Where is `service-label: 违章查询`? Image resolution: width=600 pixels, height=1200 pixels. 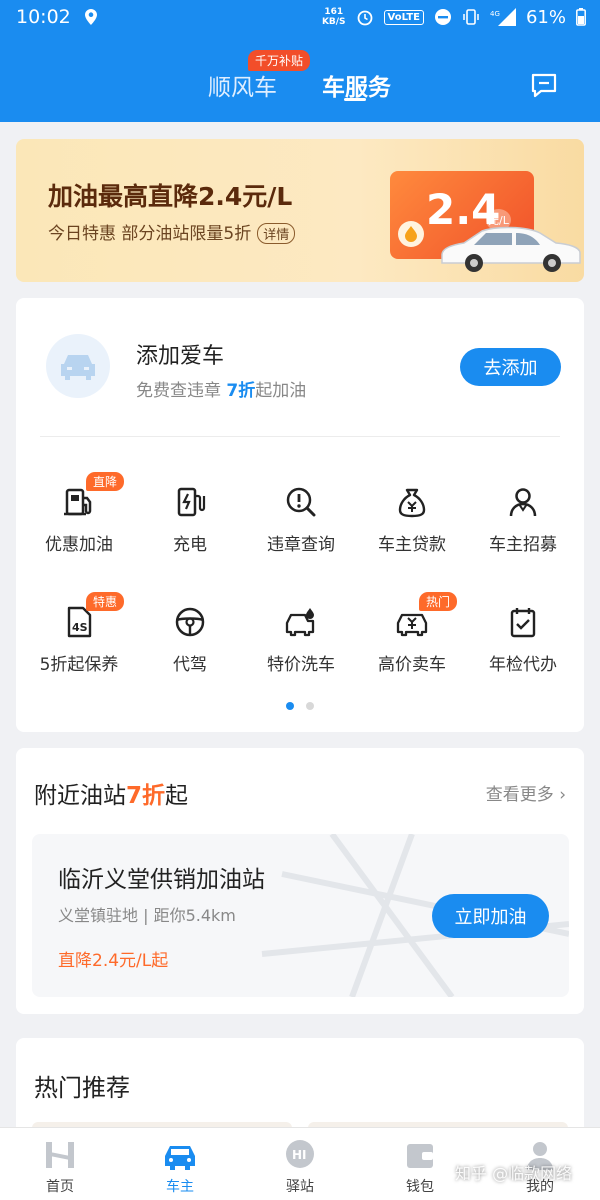 service-label: 违章查询 is located at coordinates (301, 545).